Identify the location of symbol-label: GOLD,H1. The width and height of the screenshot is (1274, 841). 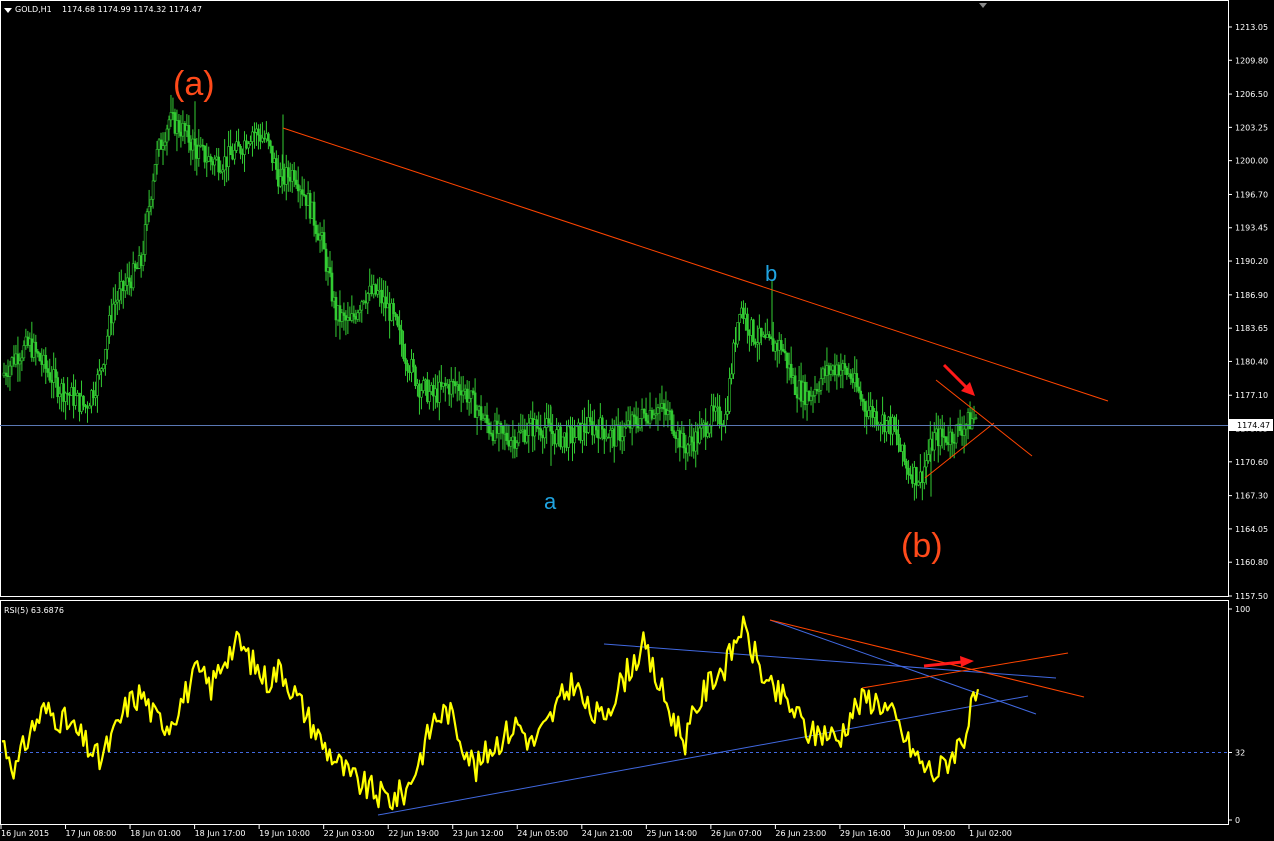
(33, 9).